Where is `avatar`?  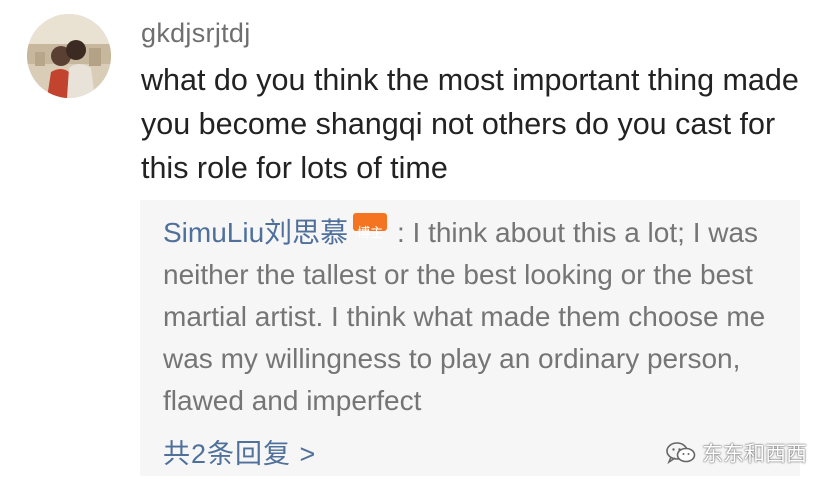 avatar is located at coordinates (69, 56).